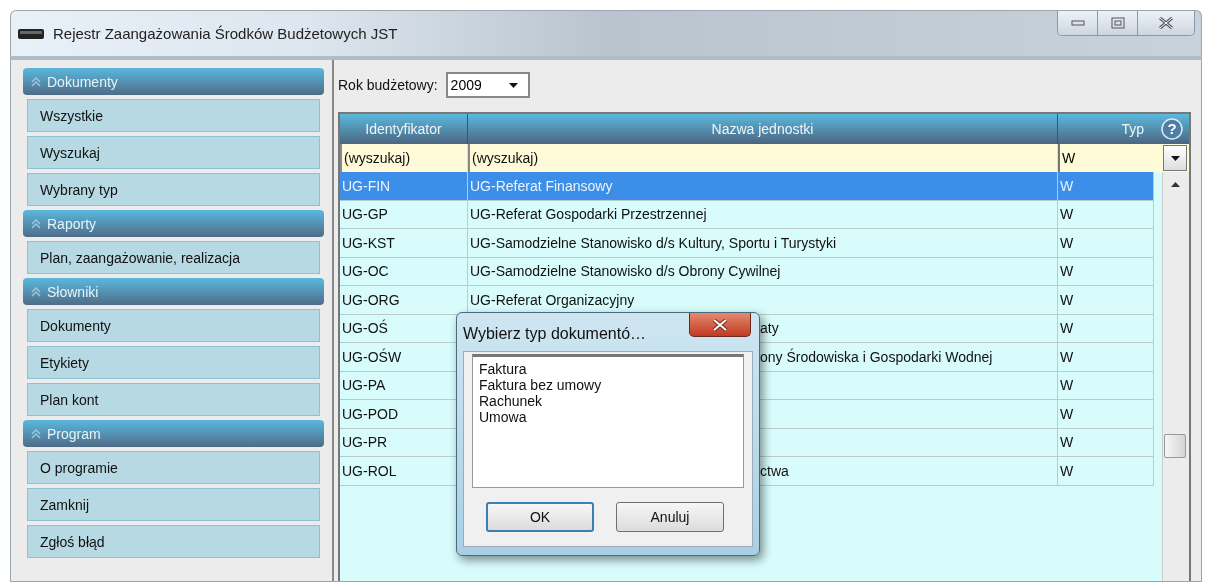  Describe the element at coordinates (552, 299) in the screenshot. I see `table-cell: UG-Referat Organizacyjny` at that location.